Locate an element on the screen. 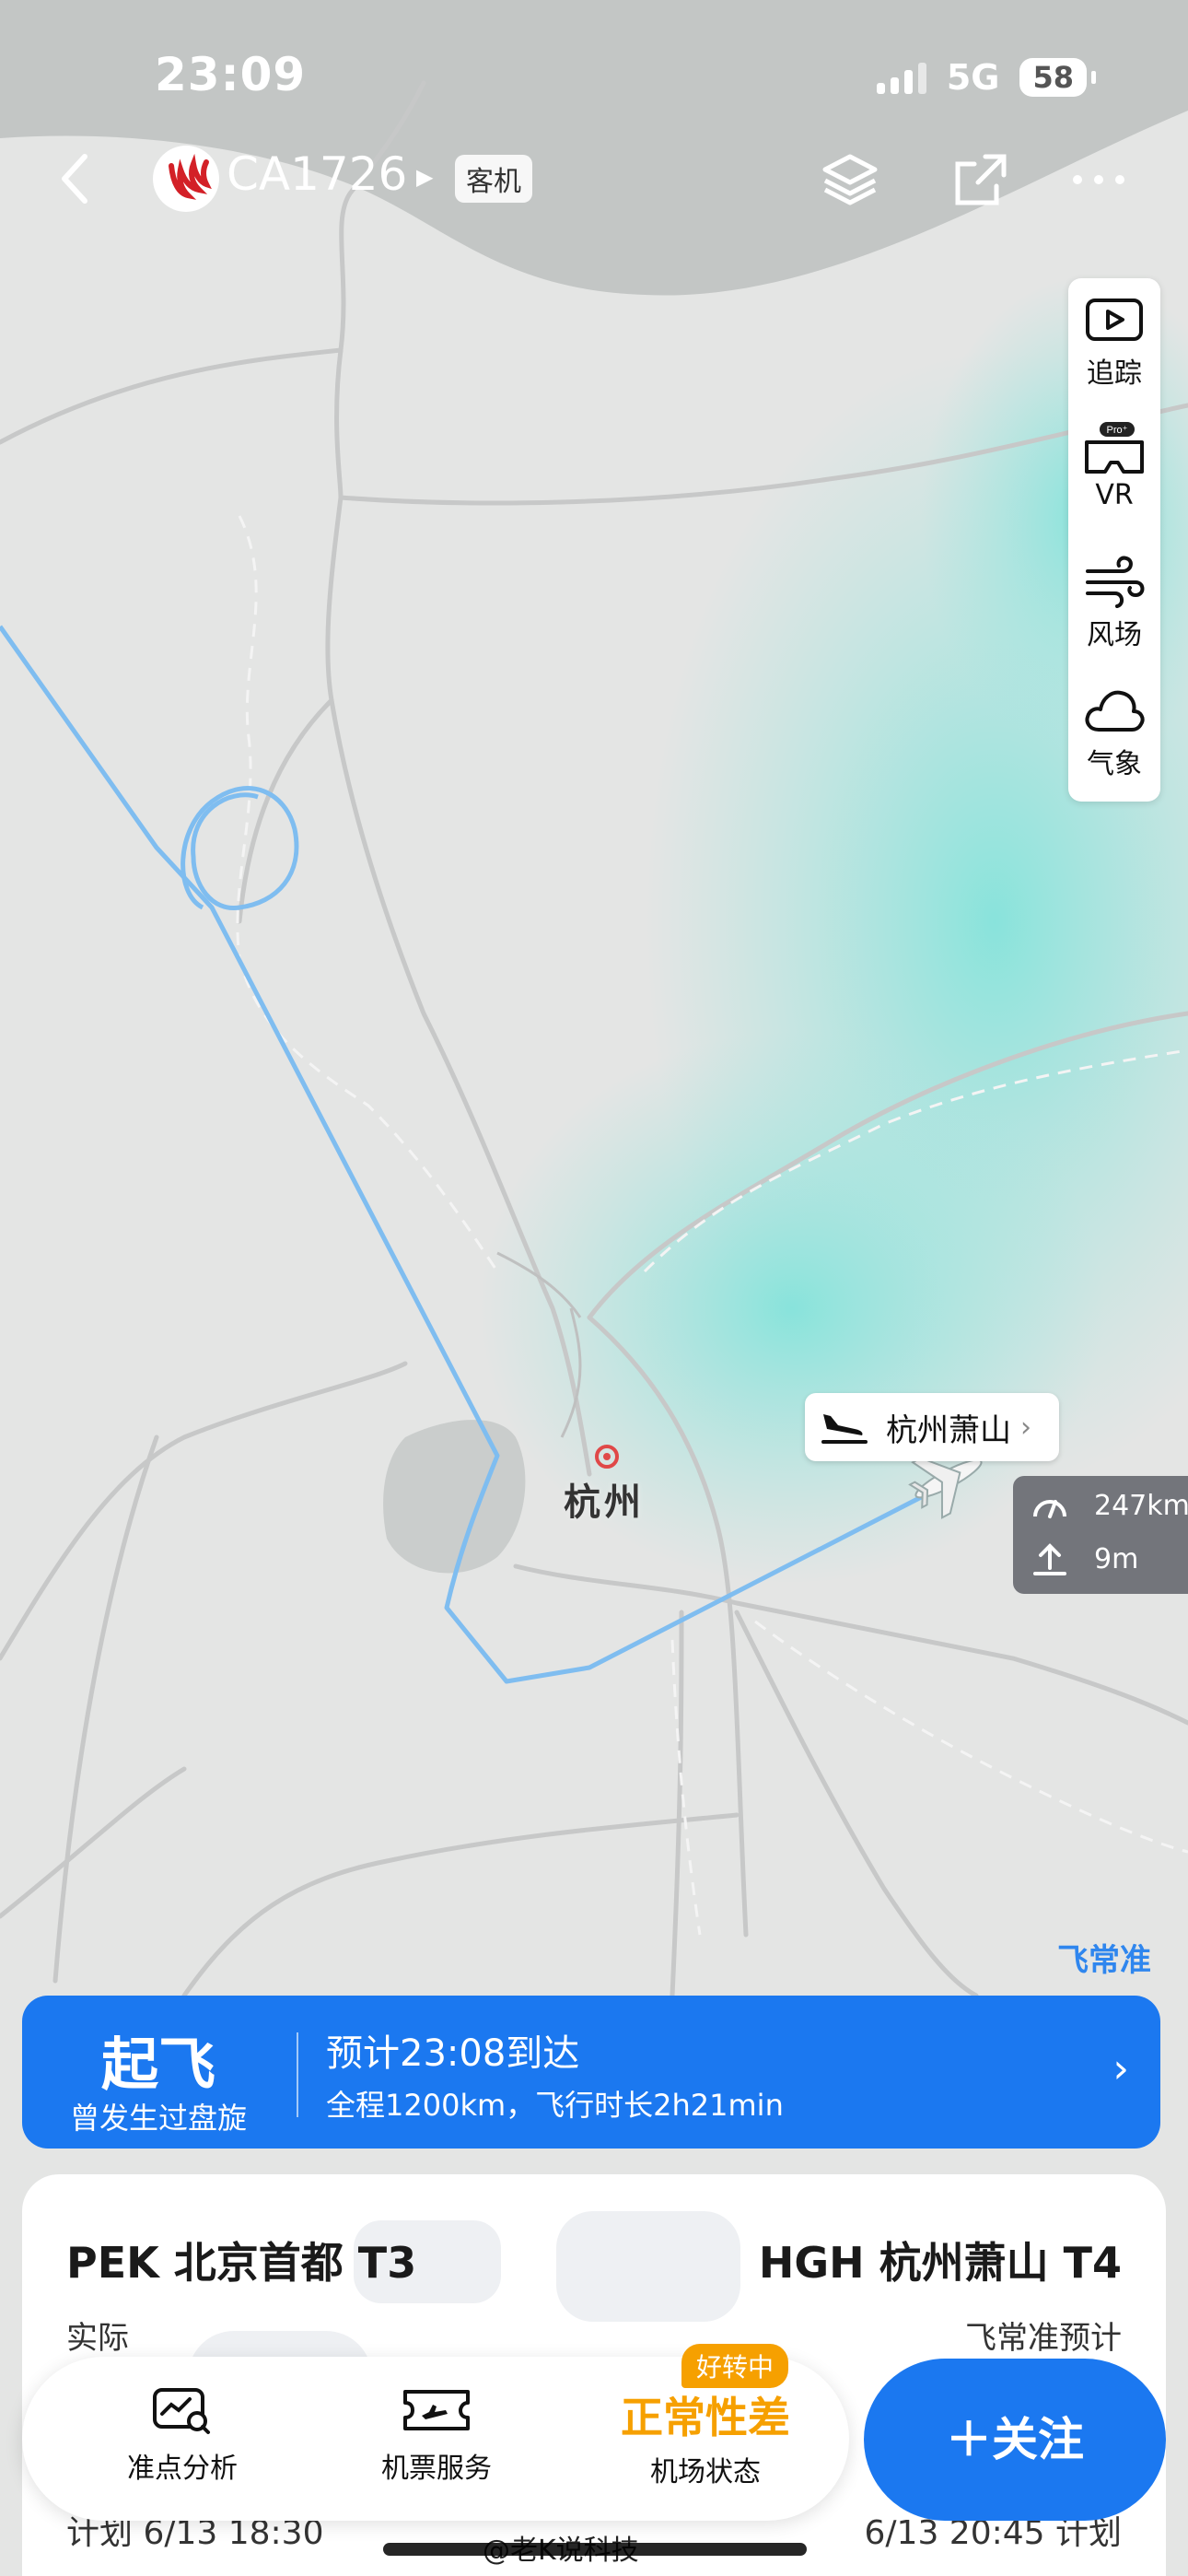 The width and height of the screenshot is (1188, 2576). punctuality-label: 准点分析 is located at coordinates (182, 2469).